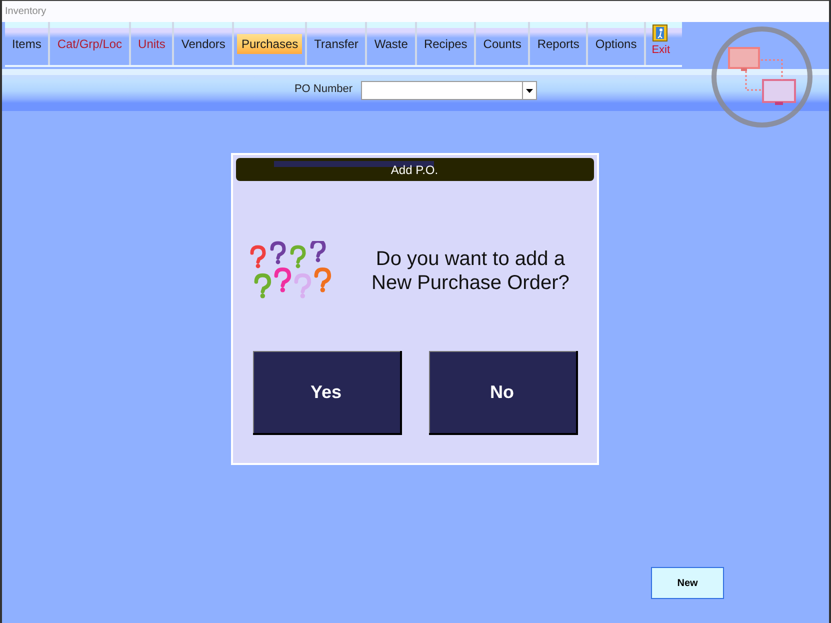 This screenshot has height=623, width=831. Describe the element at coordinates (323, 89) in the screenshot. I see `po-number-label: PO Number` at that location.